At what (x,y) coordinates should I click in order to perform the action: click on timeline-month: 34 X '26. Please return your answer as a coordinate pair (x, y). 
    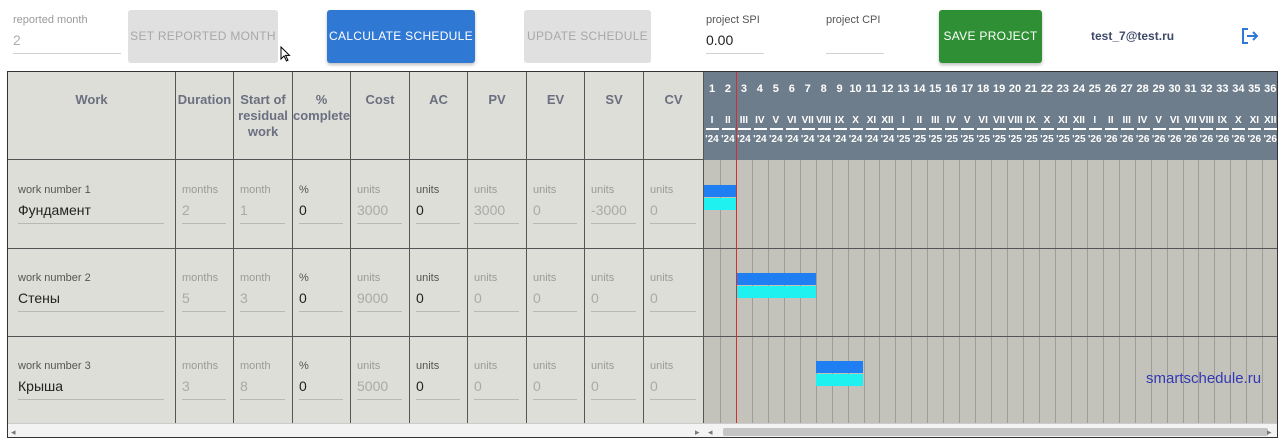
    Looking at the image, I should click on (1238, 116).